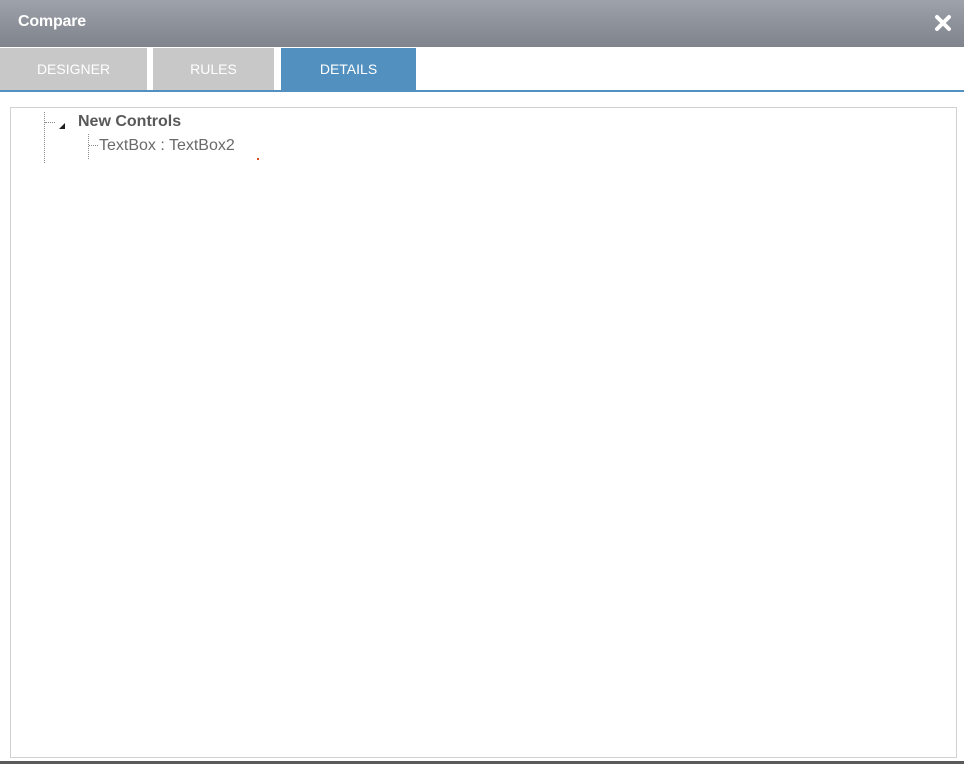 The width and height of the screenshot is (964, 764). What do you see at coordinates (50, 122) in the screenshot?
I see `tree-root-connector` at bounding box center [50, 122].